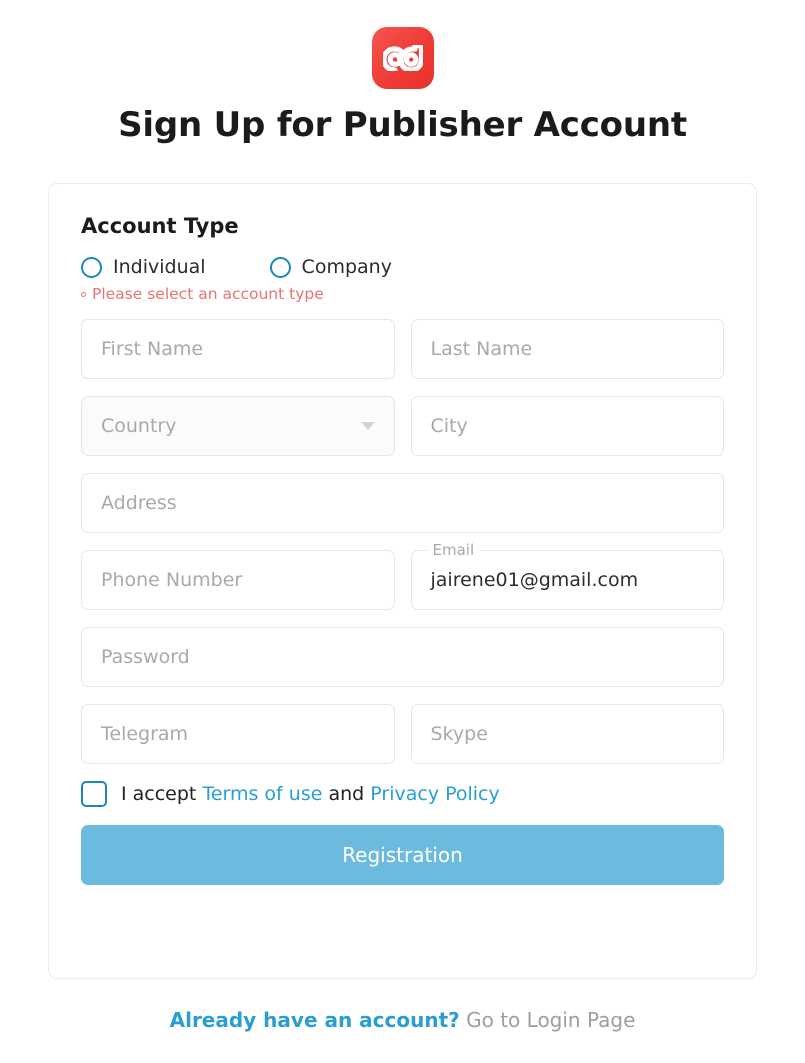  What do you see at coordinates (159, 794) in the screenshot?
I see `terms-accept-label: I accept` at bounding box center [159, 794].